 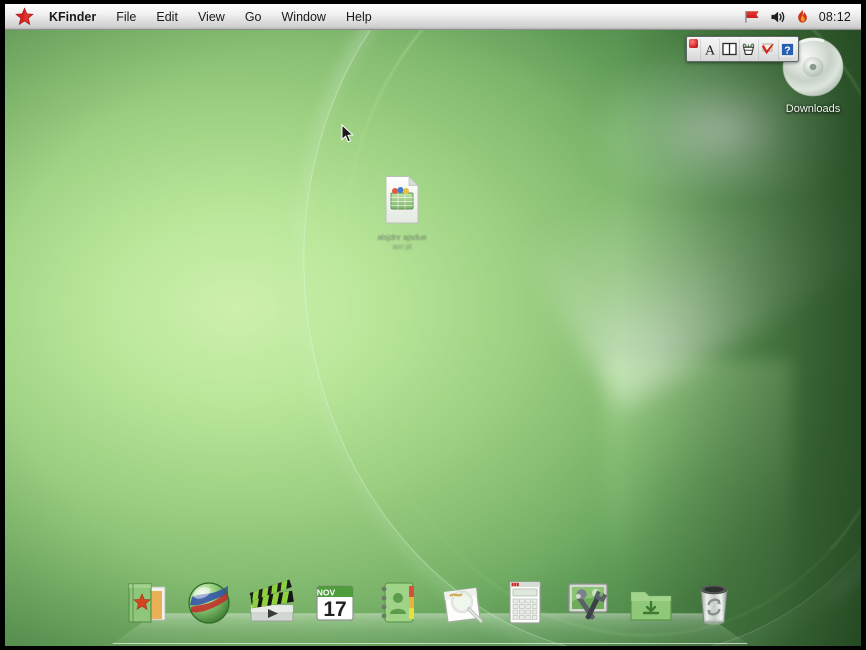 What do you see at coordinates (588, 600) in the screenshot?
I see `dock-system-preferences` at bounding box center [588, 600].